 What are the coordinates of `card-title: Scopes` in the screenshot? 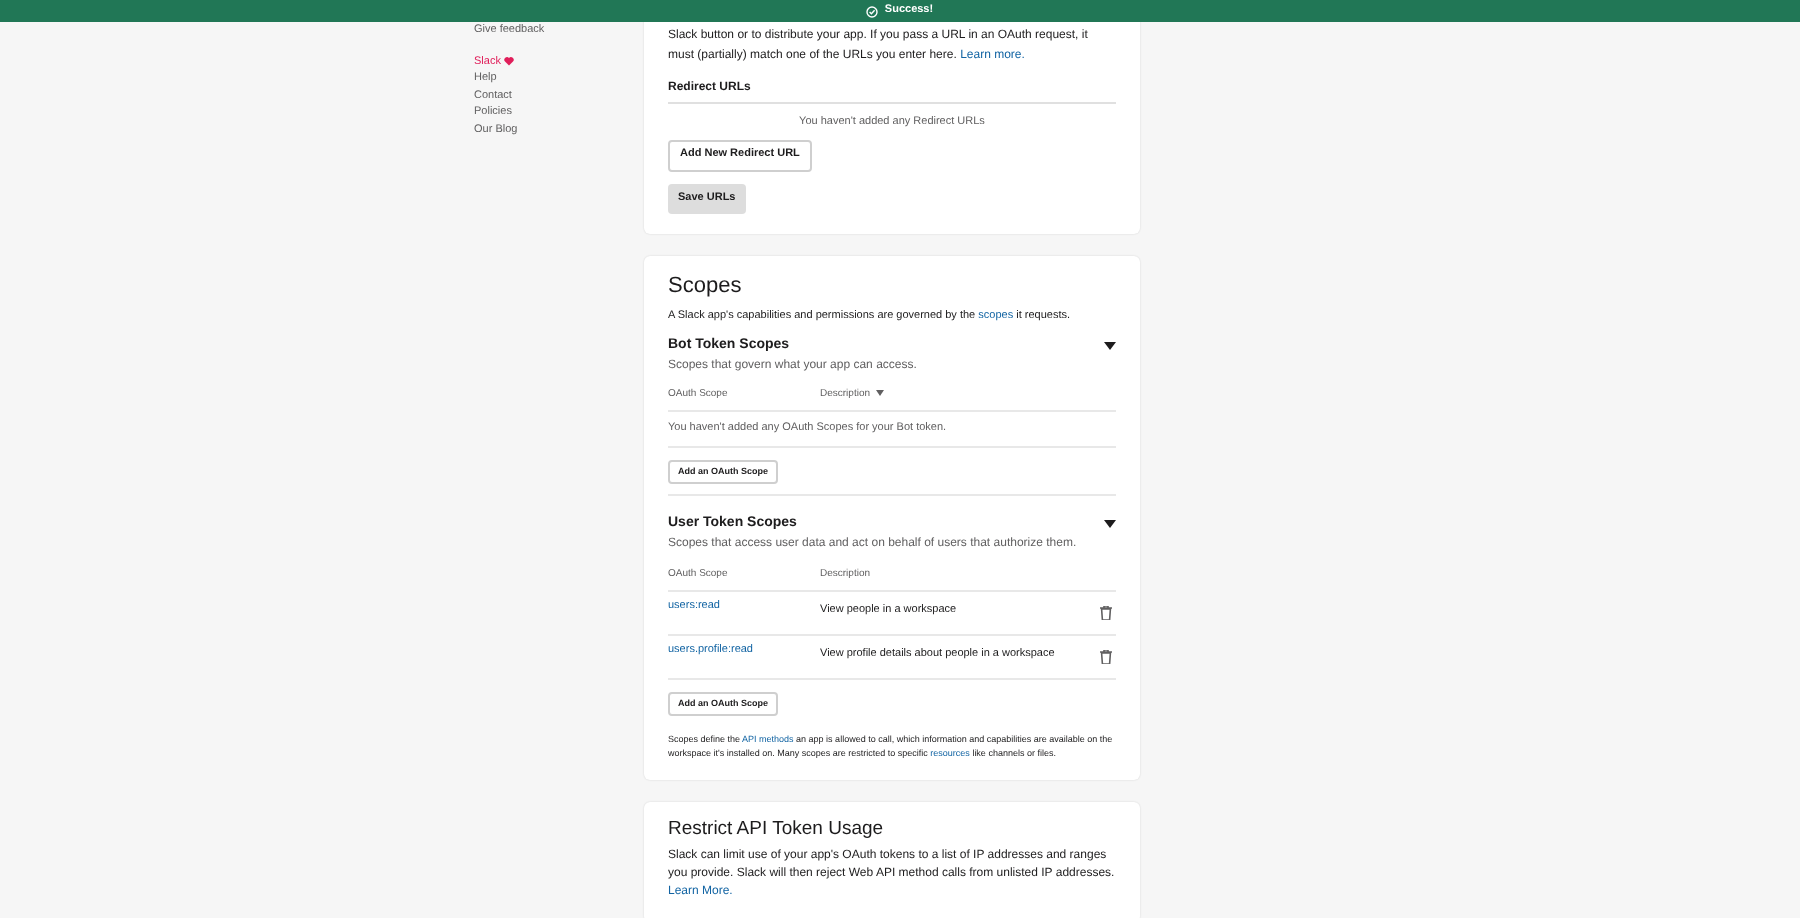 It's located at (706, 286).